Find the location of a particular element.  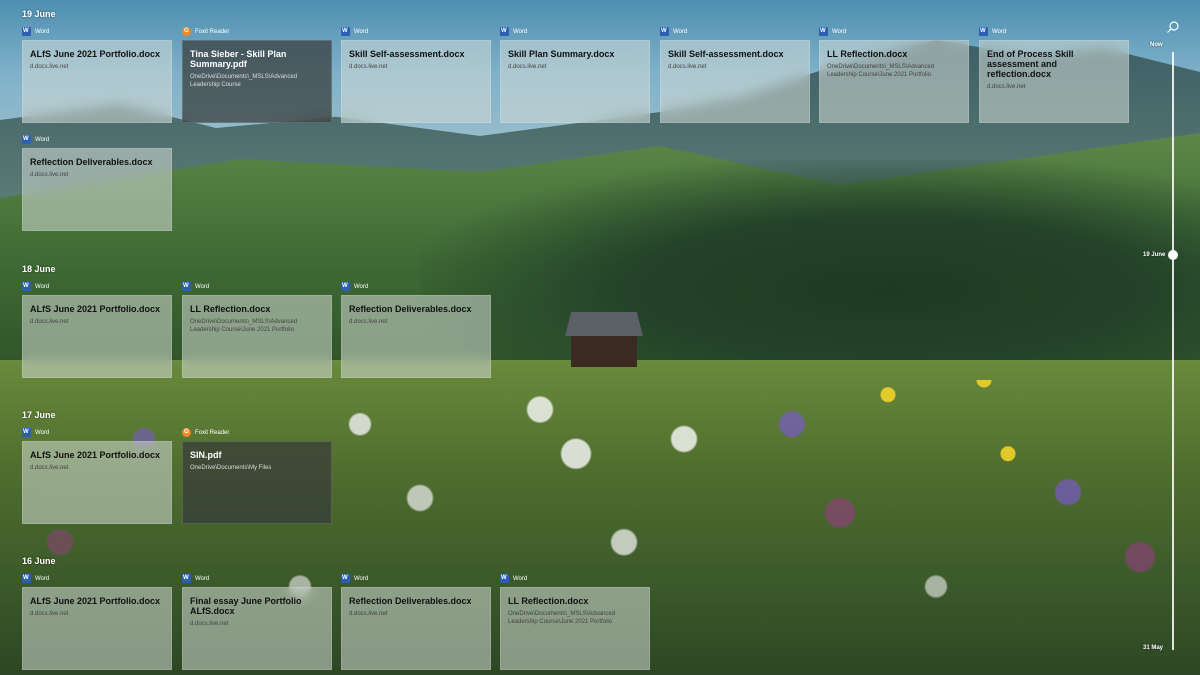

app-tag: Foxit Reader is located at coordinates (205, 432).